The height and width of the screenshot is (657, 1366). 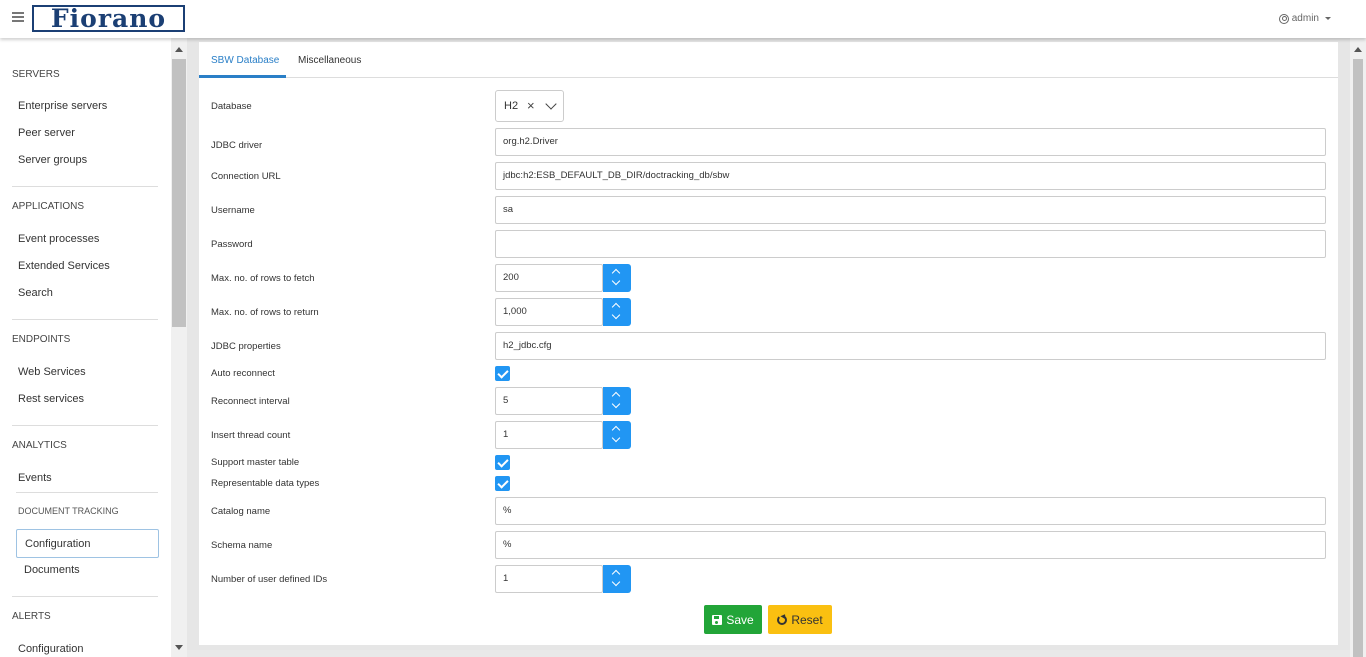 I want to click on username-label: Username, so click(x=233, y=210).